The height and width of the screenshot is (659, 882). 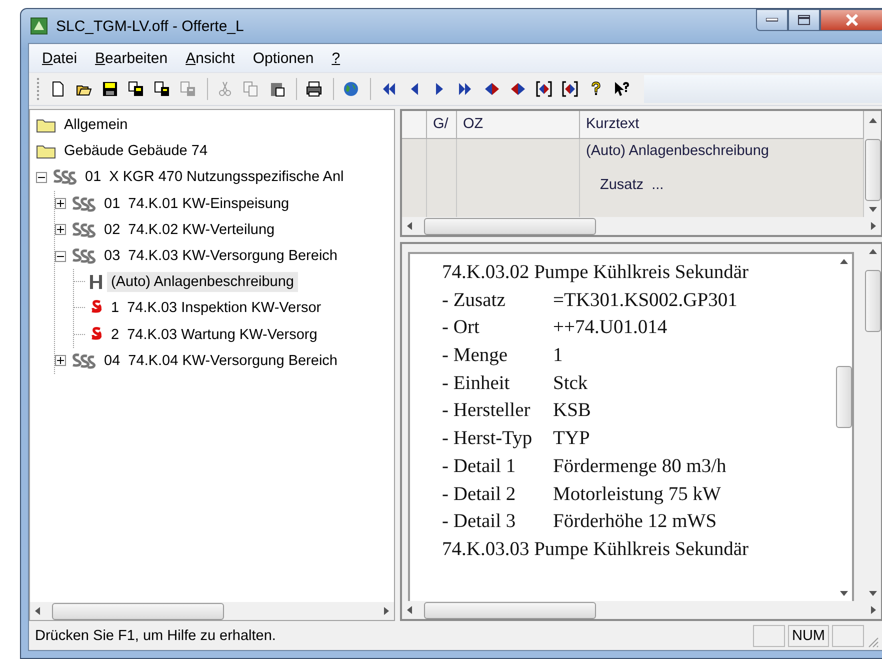 What do you see at coordinates (873, 642) in the screenshot?
I see `resize-grip-icon` at bounding box center [873, 642].